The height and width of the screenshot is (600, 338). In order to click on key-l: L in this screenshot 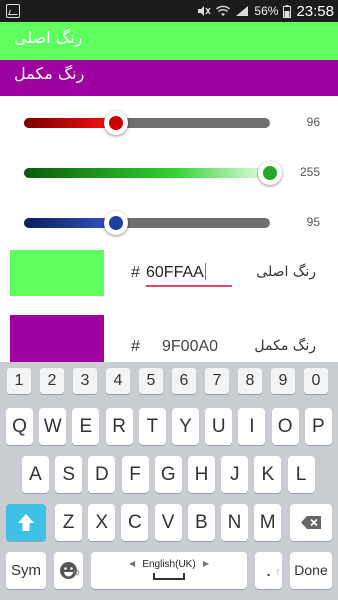, I will do `click(301, 474)`.